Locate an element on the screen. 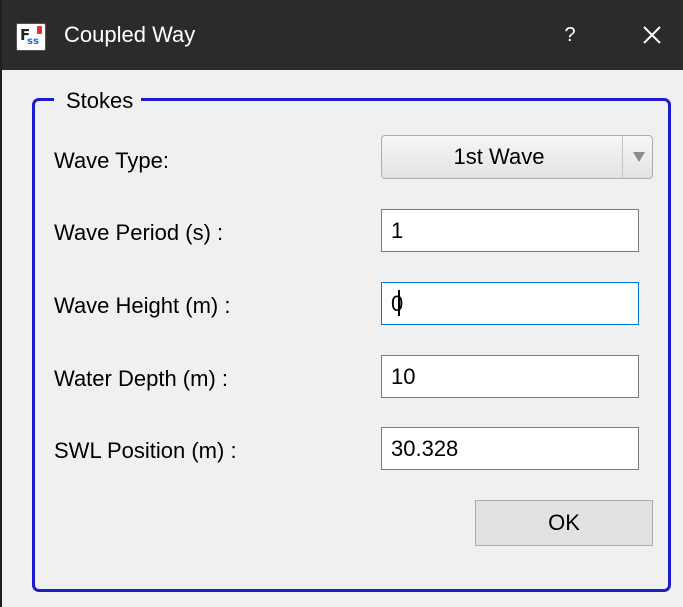  water-depth-label: Water Depth (m) : is located at coordinates (141, 378).